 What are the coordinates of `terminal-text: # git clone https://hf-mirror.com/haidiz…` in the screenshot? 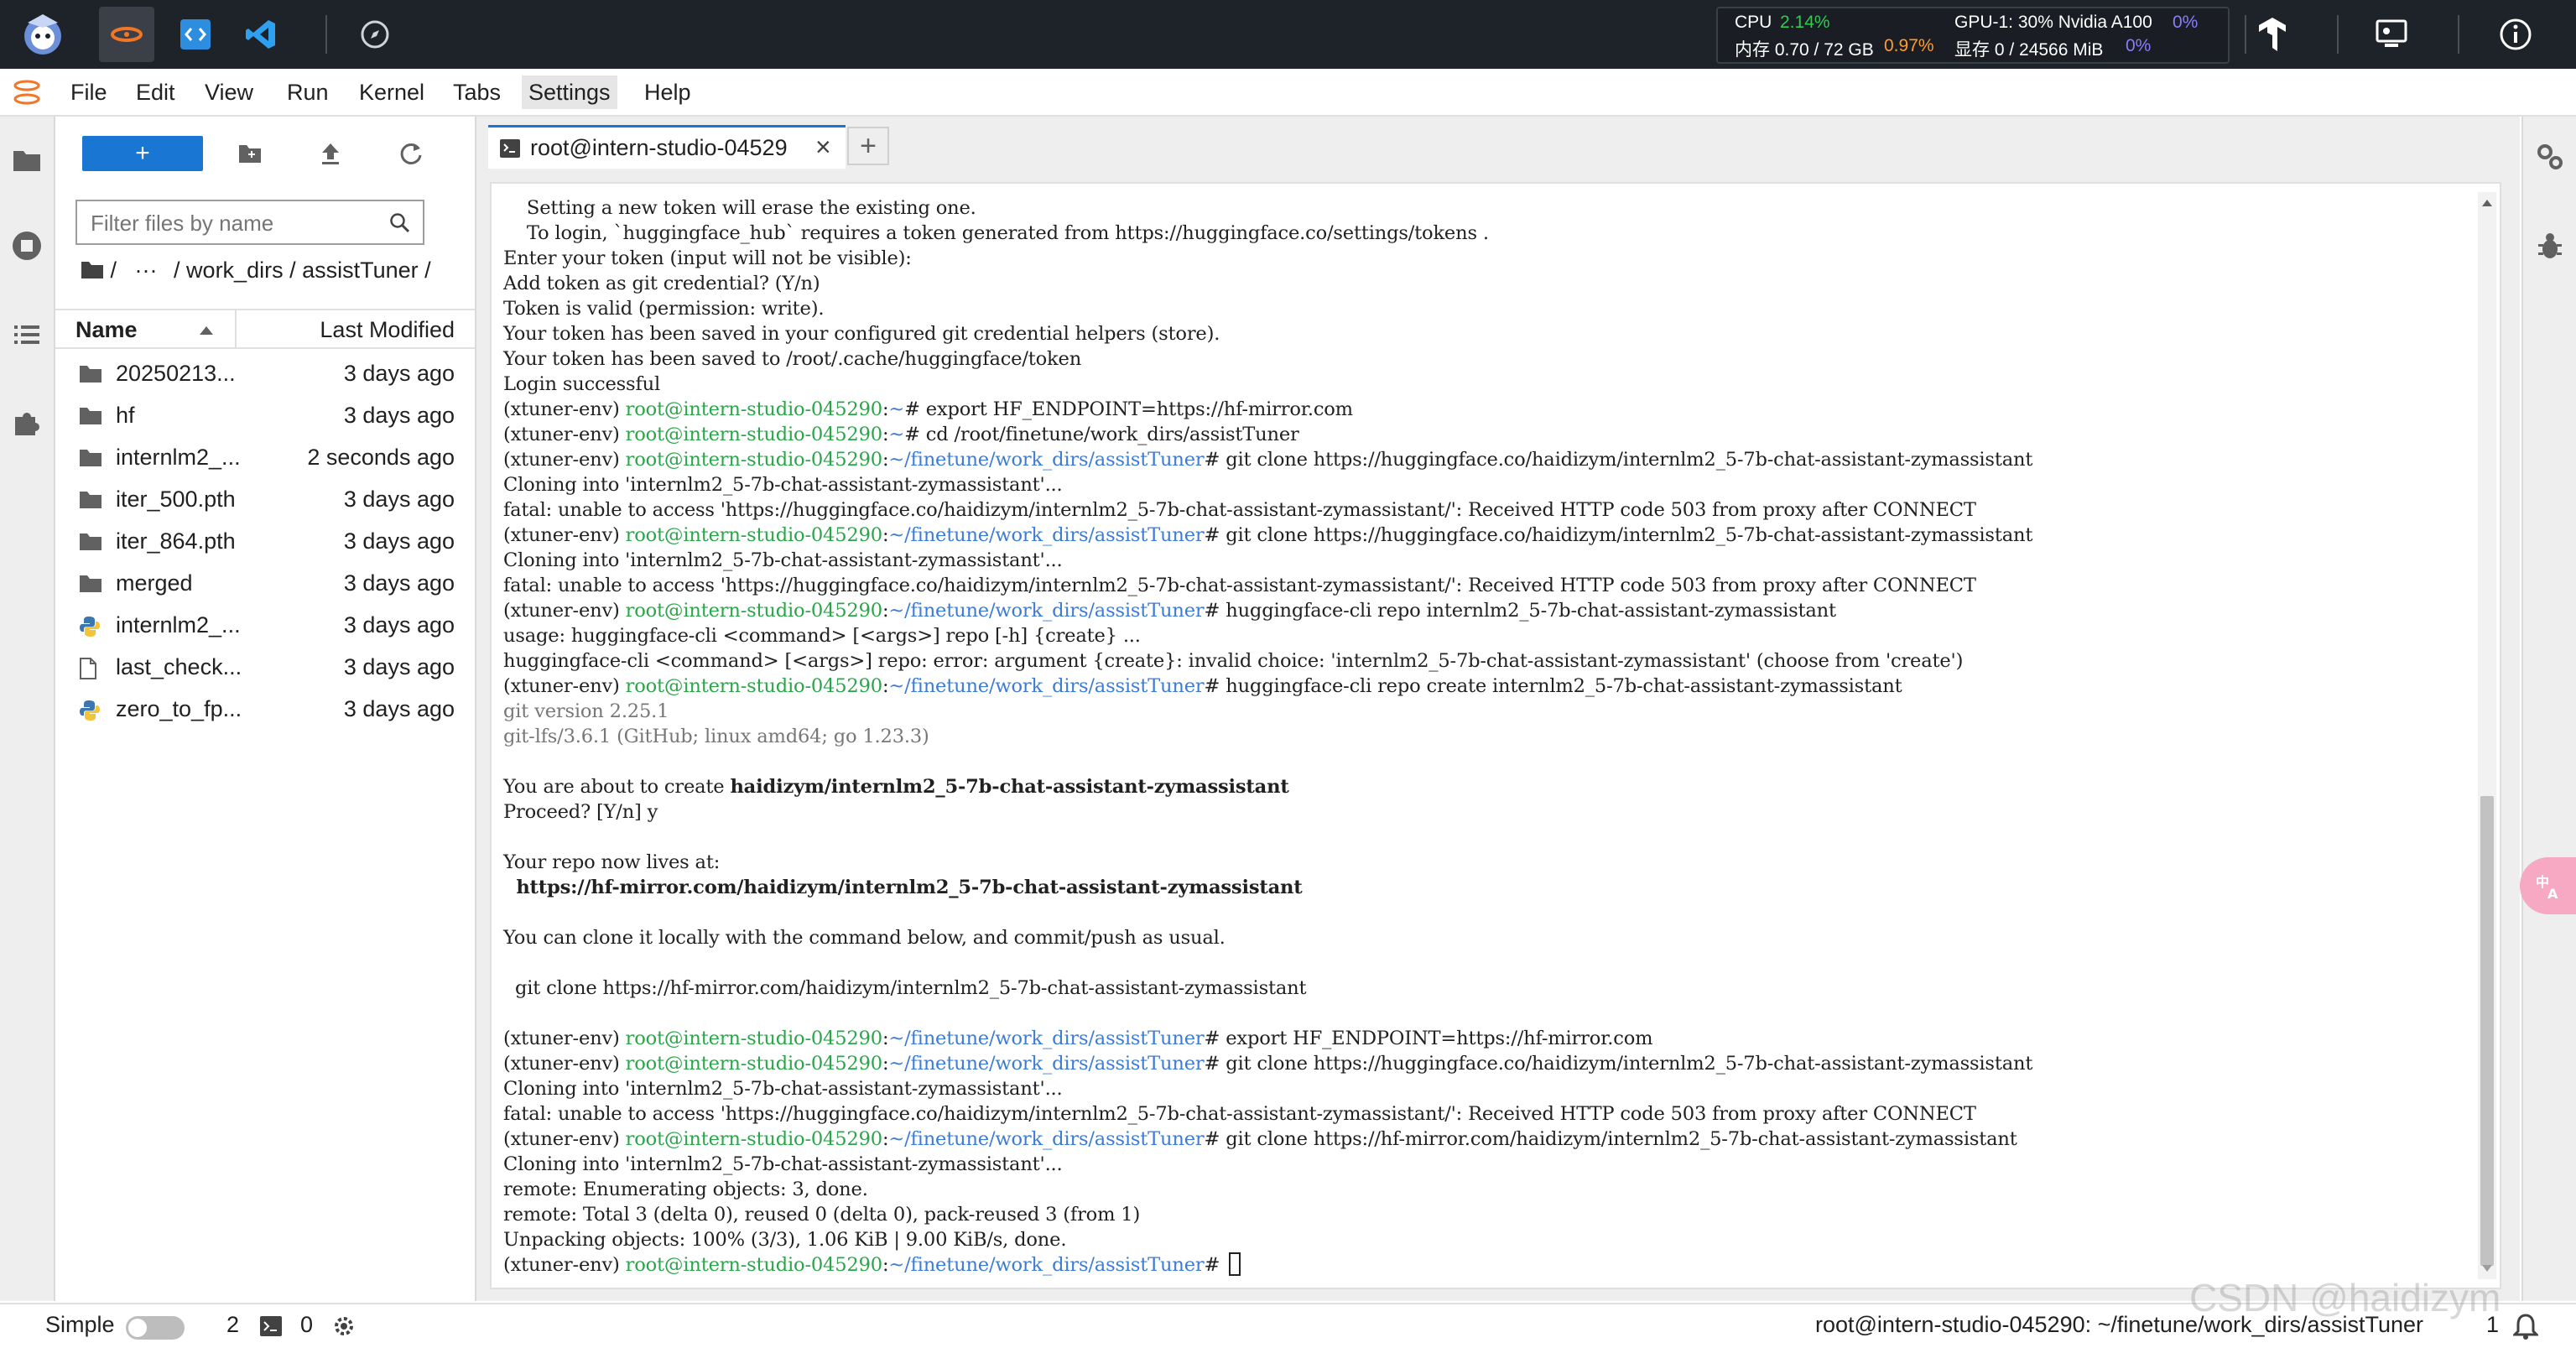 It's located at (1610, 1139).